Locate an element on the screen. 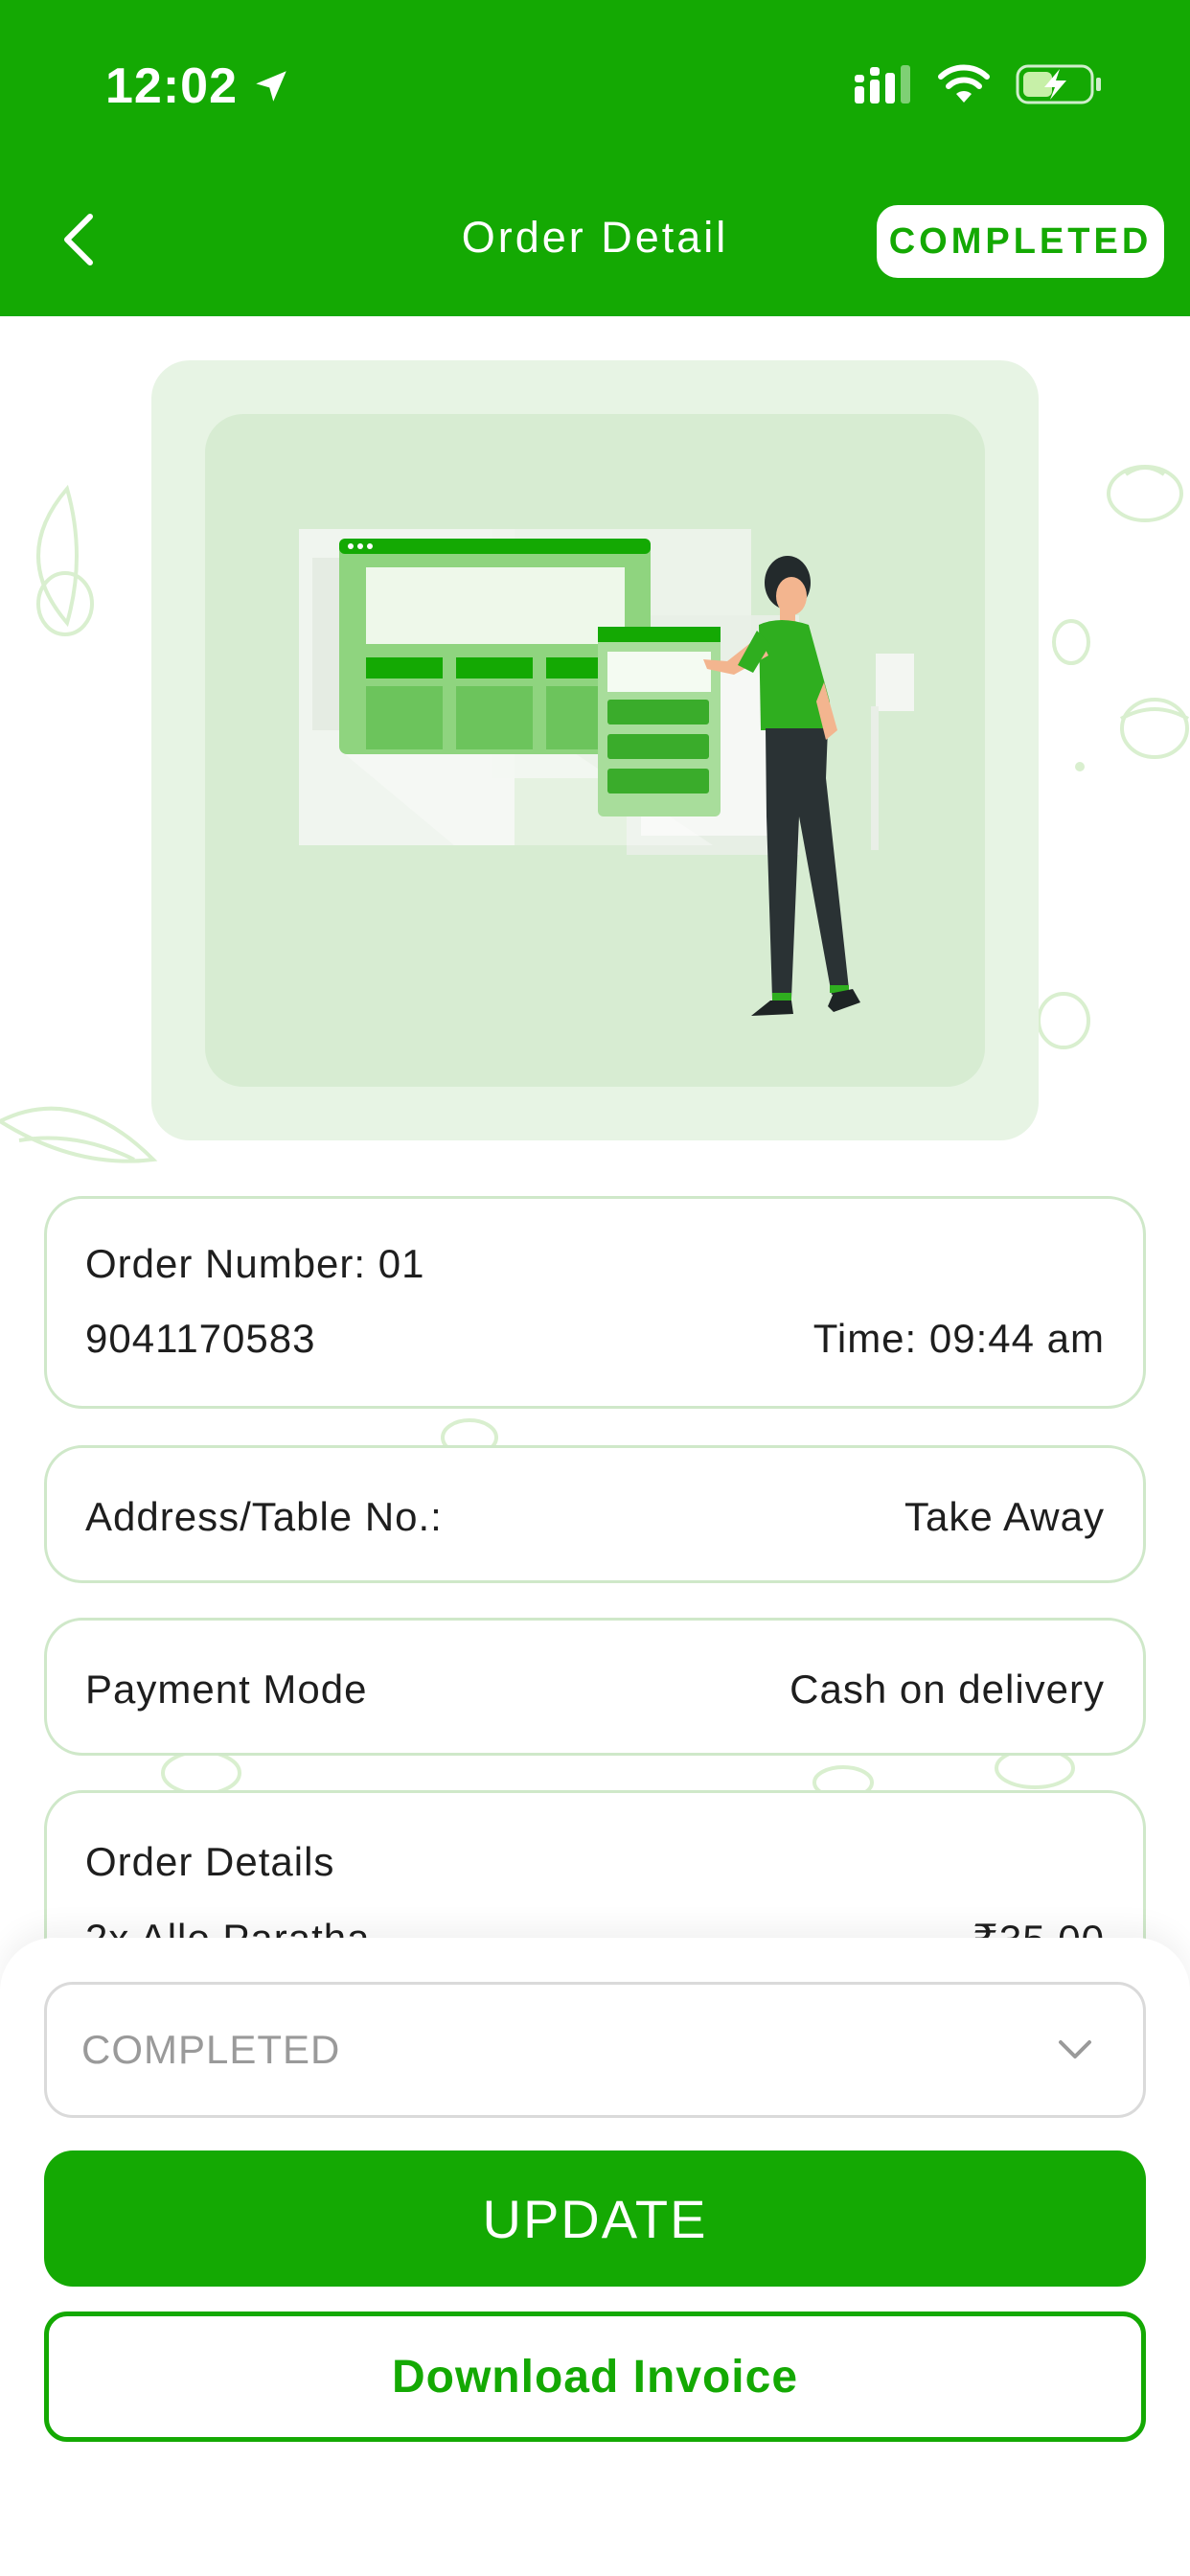 This screenshot has height=2576, width=1190. download-invoice-button: Download Invoice is located at coordinates (595, 2377).